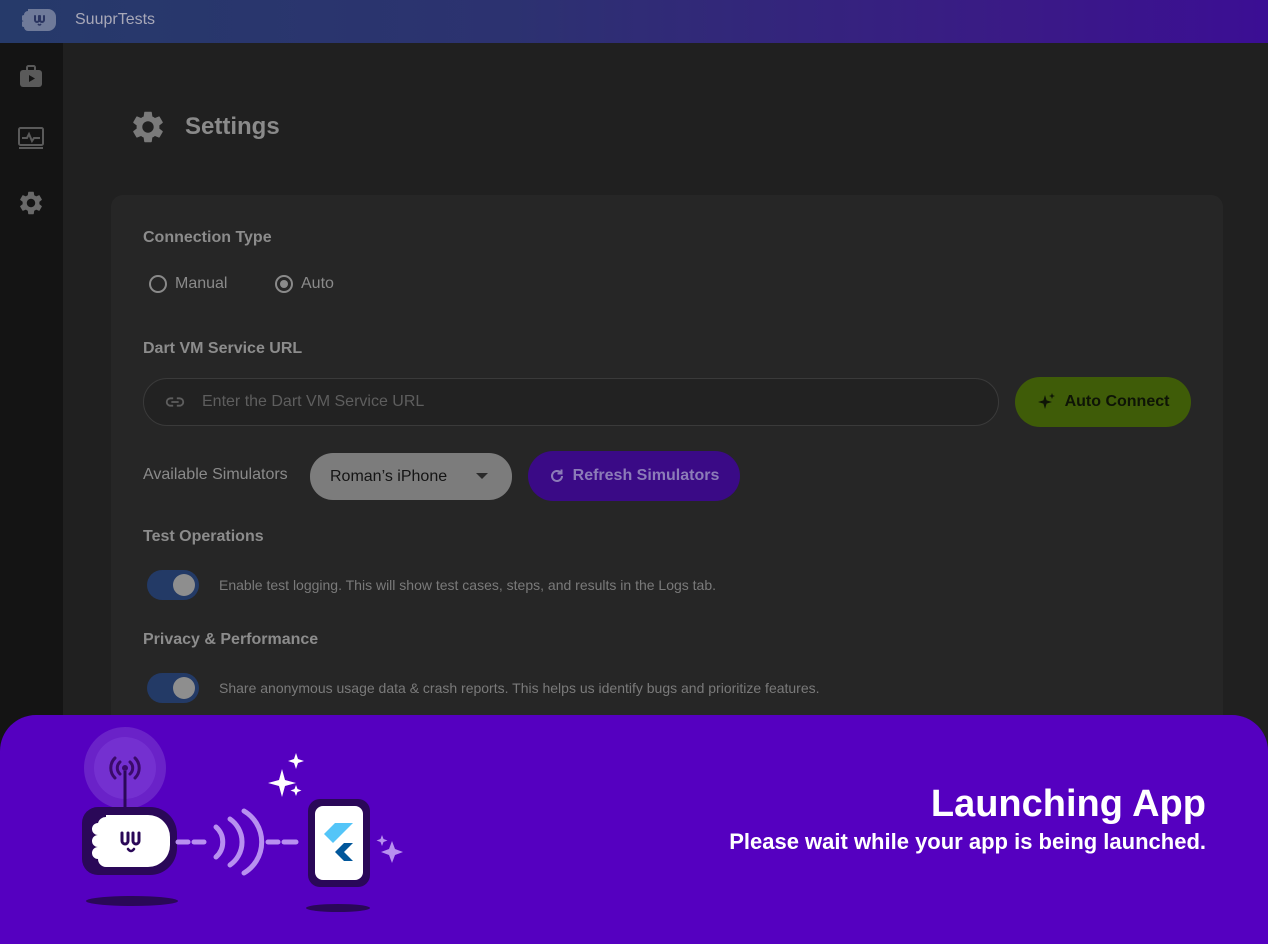 This screenshot has height=944, width=1268. Describe the element at coordinates (176, 402) in the screenshot. I see `link-icon` at that location.